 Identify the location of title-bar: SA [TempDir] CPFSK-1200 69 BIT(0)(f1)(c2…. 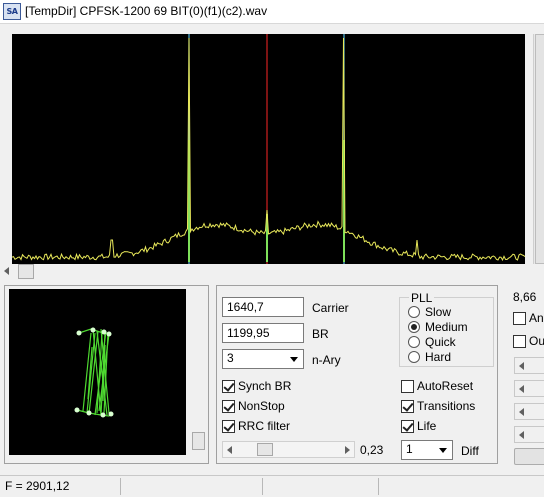
(272, 12).